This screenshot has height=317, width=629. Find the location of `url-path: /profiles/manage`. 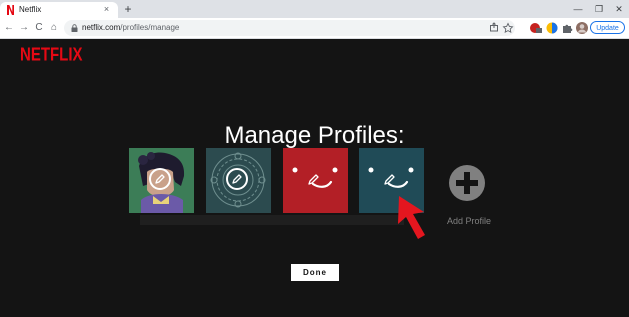

url-path: /profiles/manage is located at coordinates (150, 27).